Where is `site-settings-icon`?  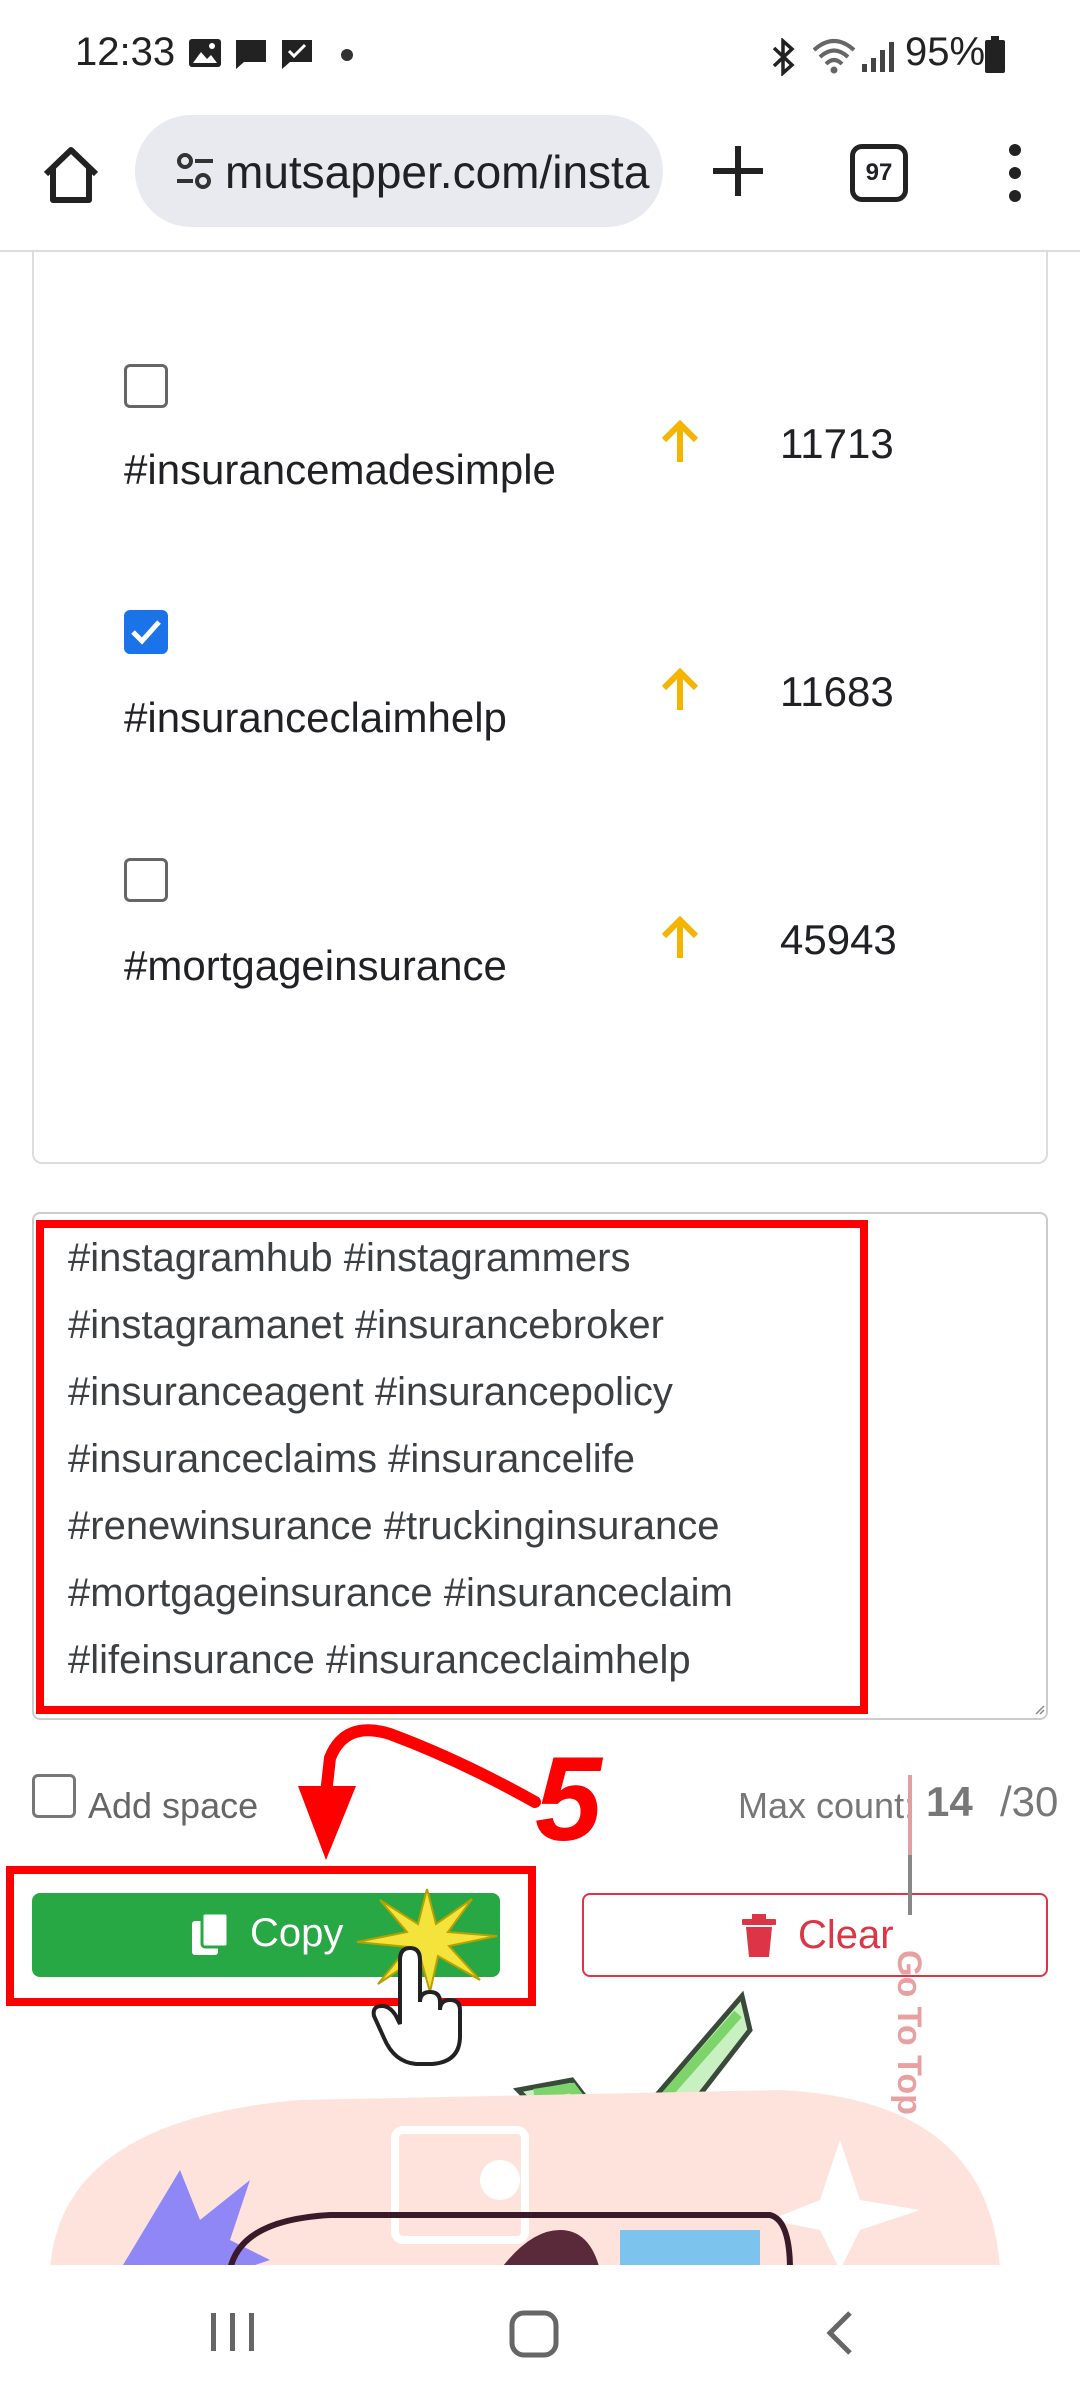 site-settings-icon is located at coordinates (195, 171).